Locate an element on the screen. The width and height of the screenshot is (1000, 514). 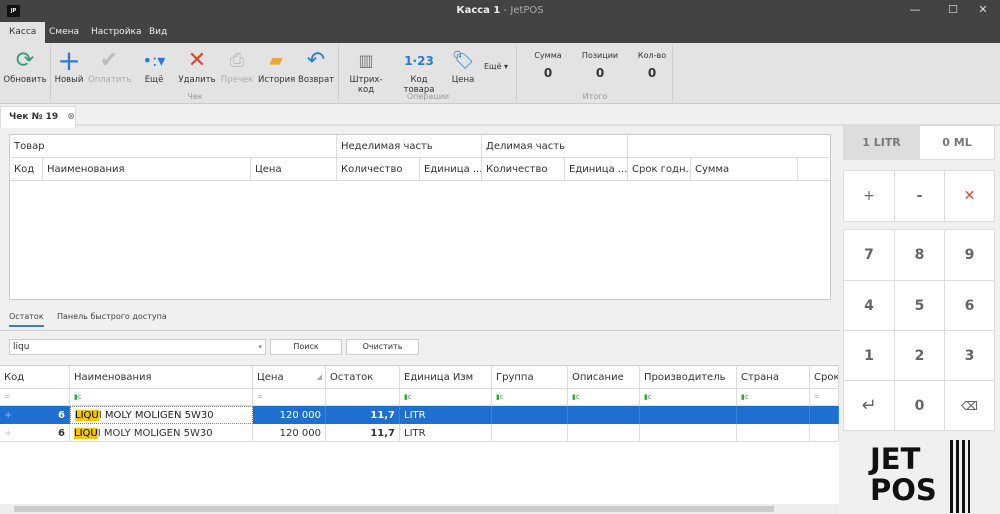
tab-stock: Остаток is located at coordinates (26, 319).